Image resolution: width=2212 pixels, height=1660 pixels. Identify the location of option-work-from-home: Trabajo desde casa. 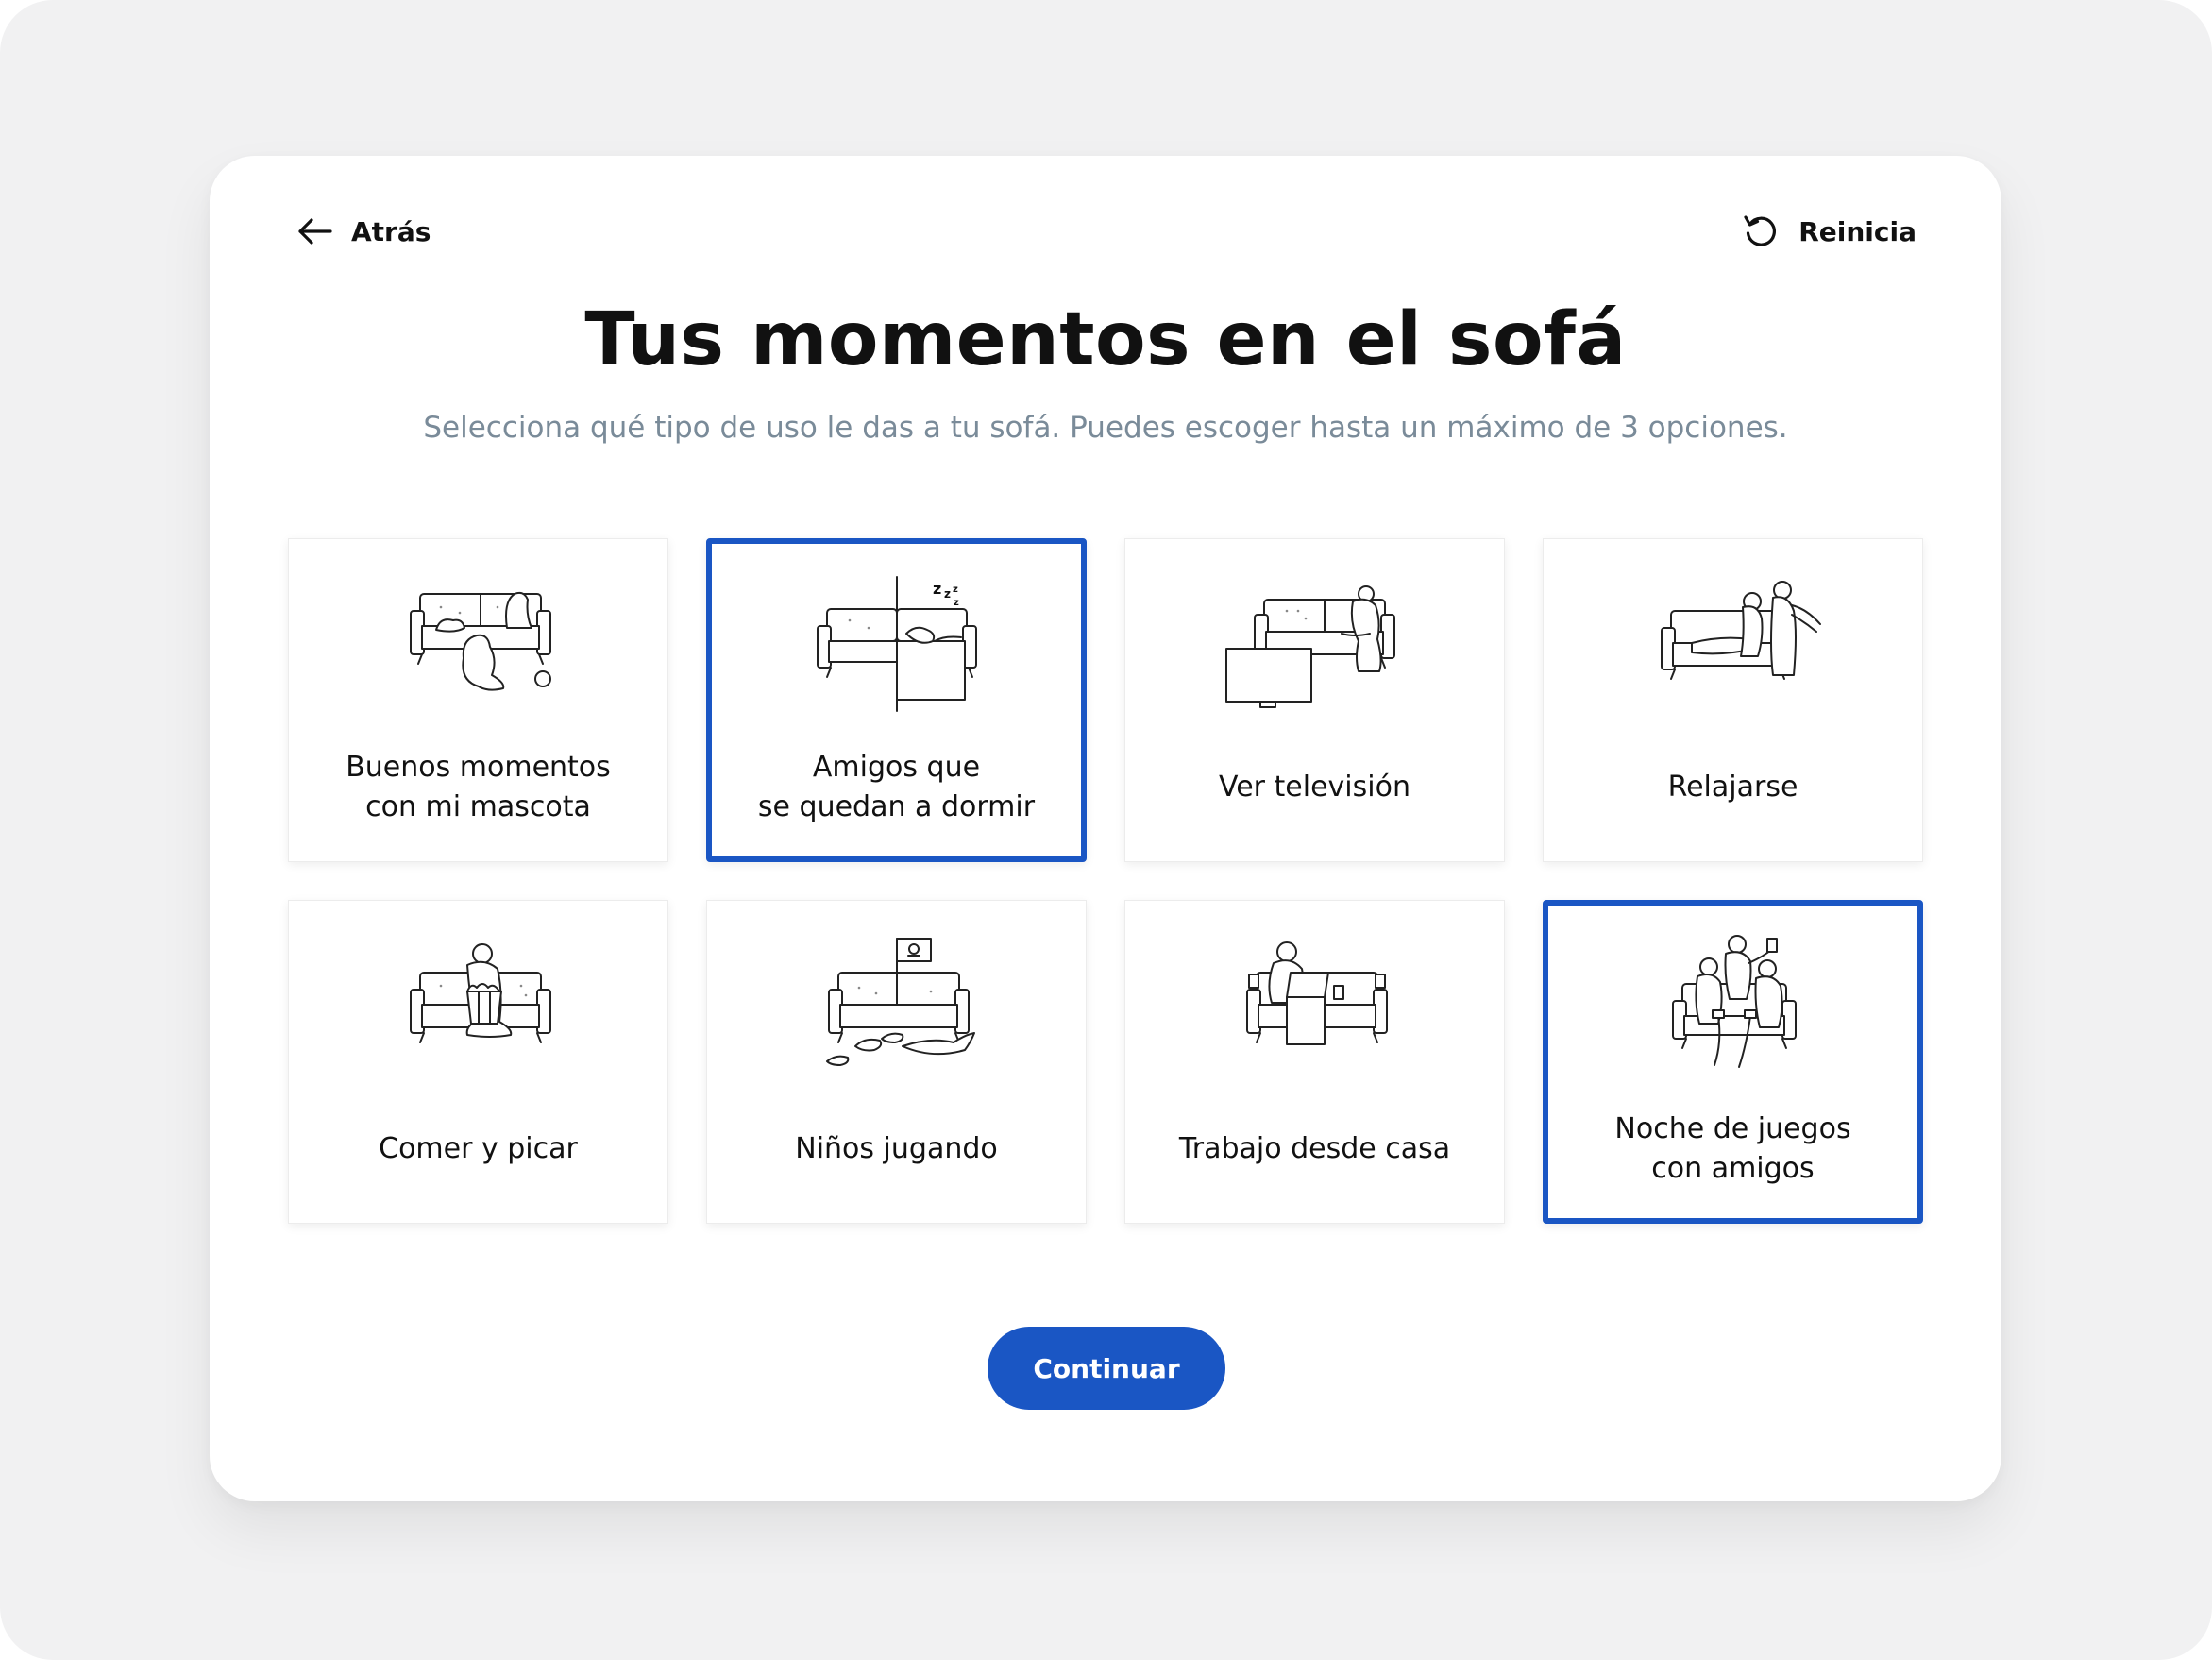
(1314, 1062).